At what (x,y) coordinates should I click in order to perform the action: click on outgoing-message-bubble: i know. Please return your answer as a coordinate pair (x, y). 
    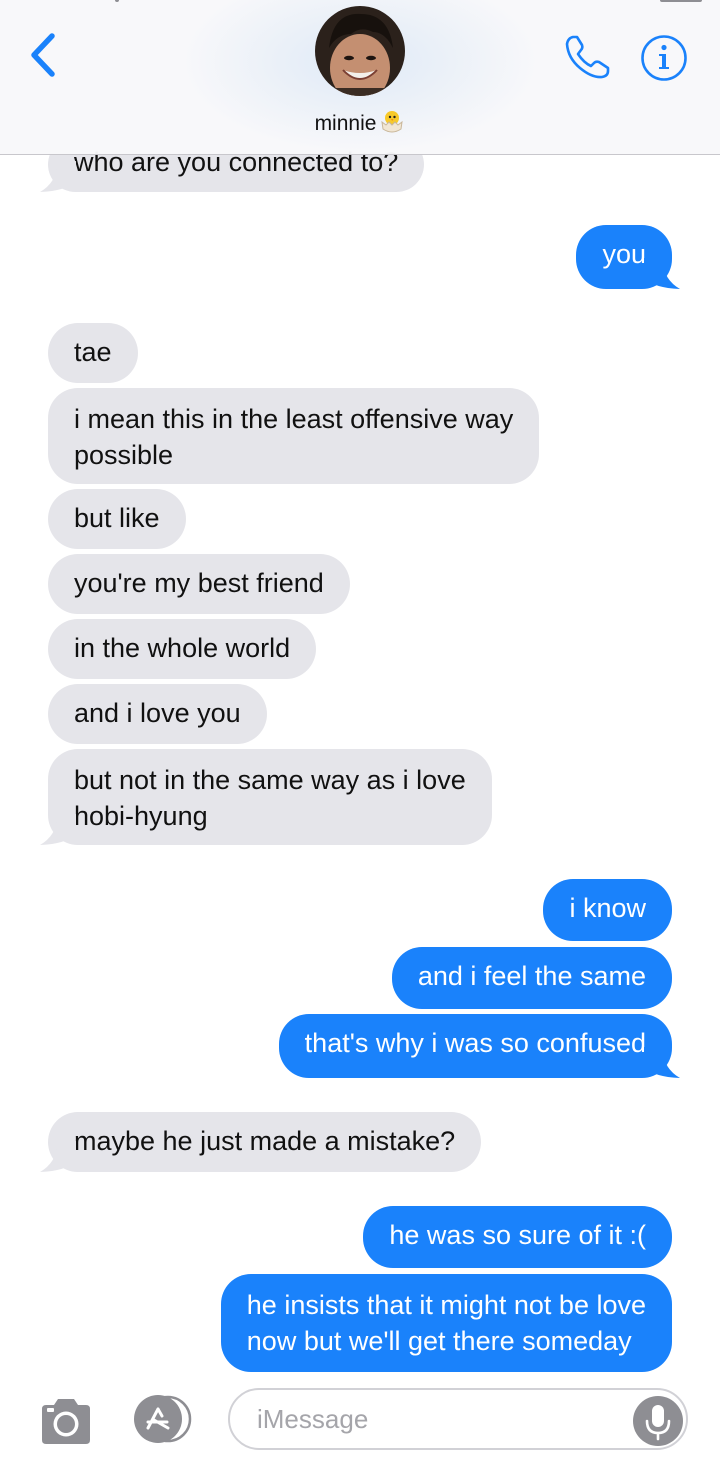
    Looking at the image, I should click on (607, 910).